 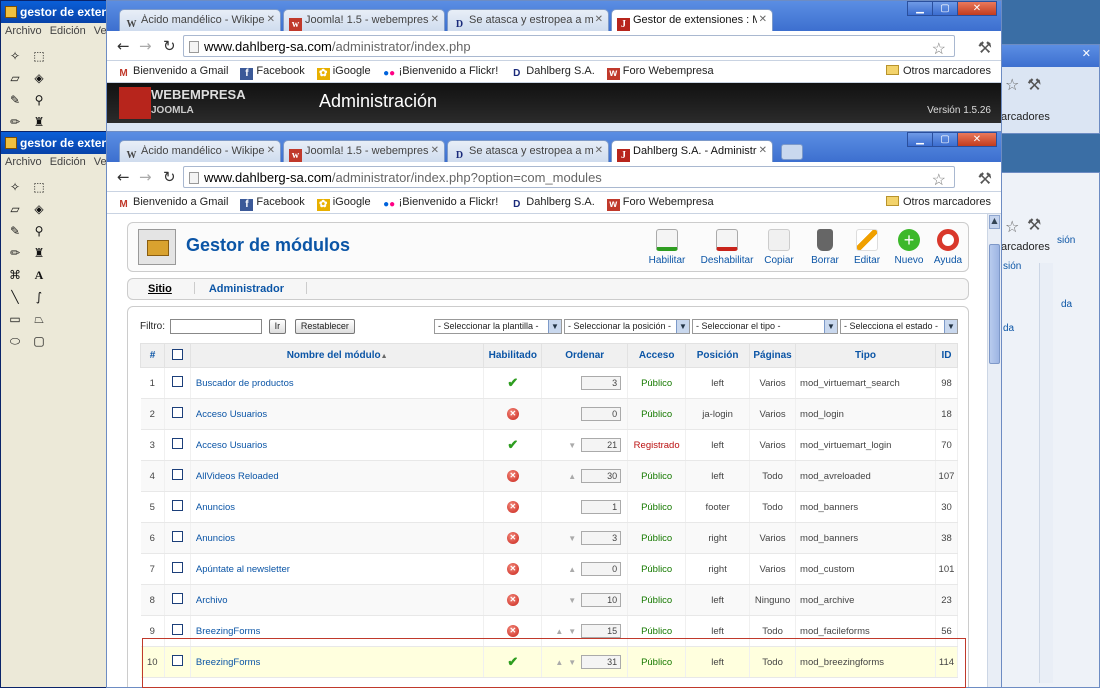 I want to click on module-name-link: Buscador de productos, so click(x=337, y=383).